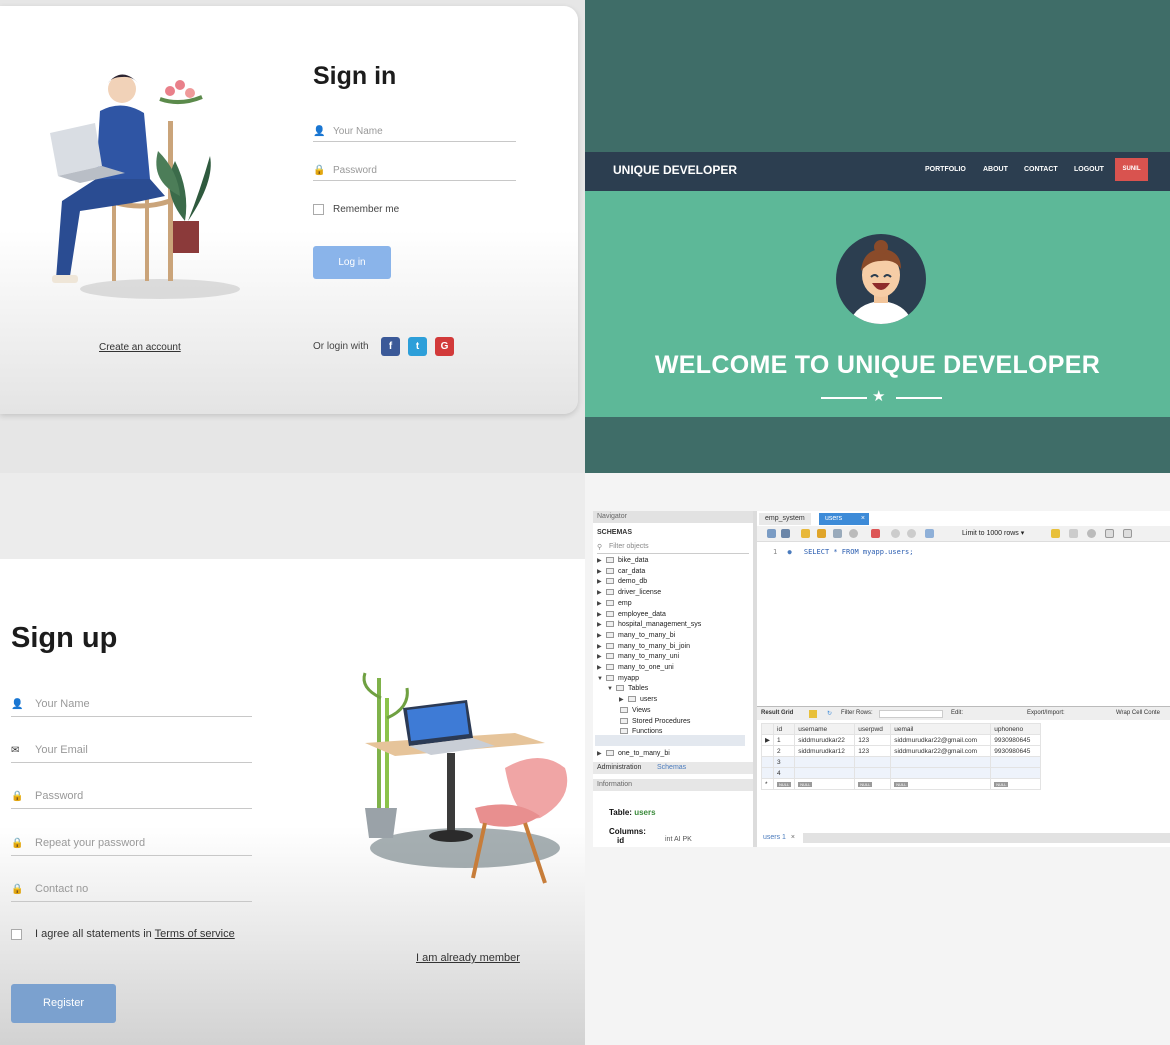 The image size is (1170, 1045). Describe the element at coordinates (417, 346) in the screenshot. I see `twitter-login-button: t` at that location.